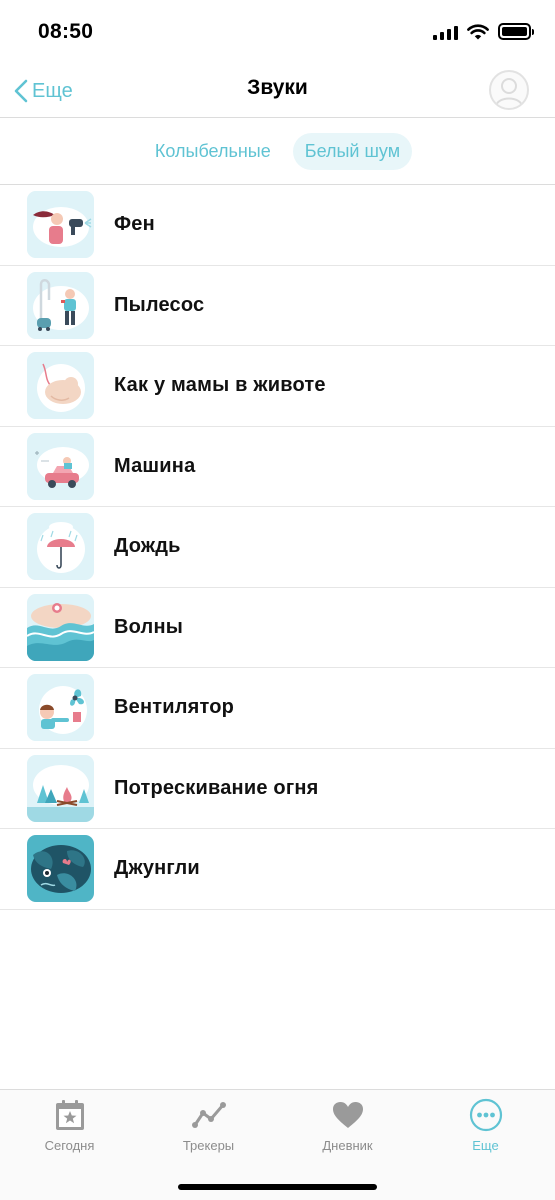  I want to click on more-icon, so click(486, 1115).